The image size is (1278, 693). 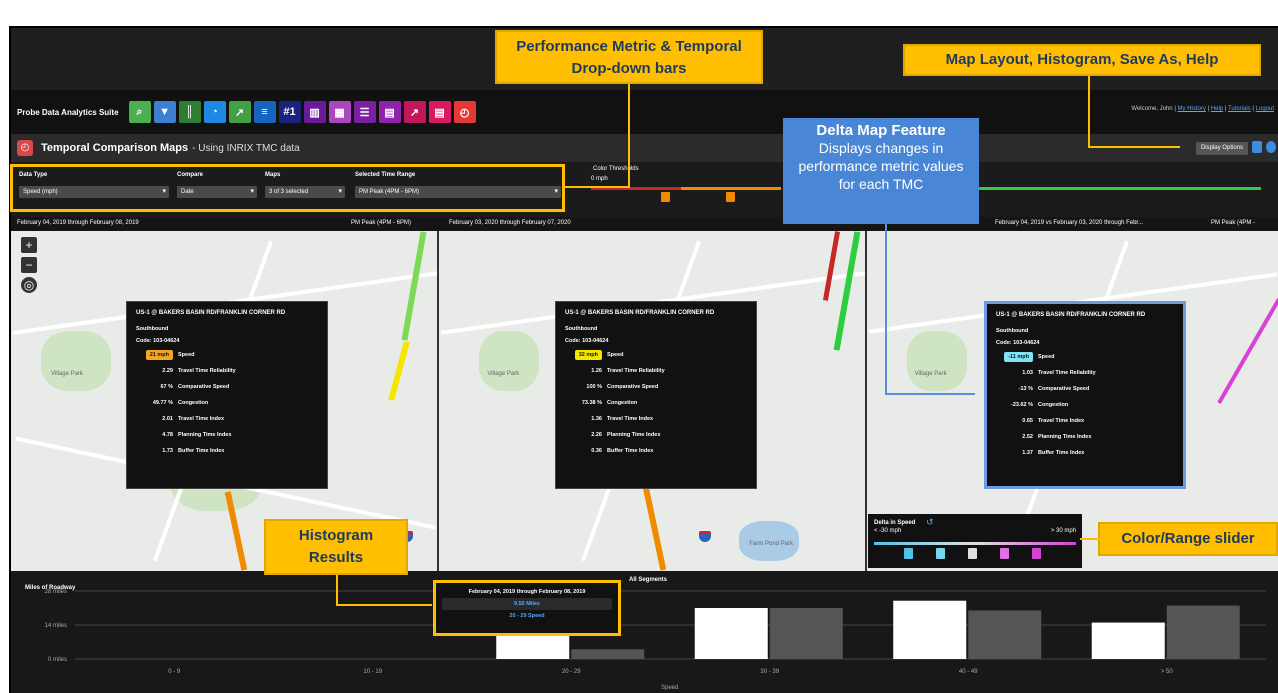 I want to click on delta-segment-magenta, so click(x=1247, y=351).